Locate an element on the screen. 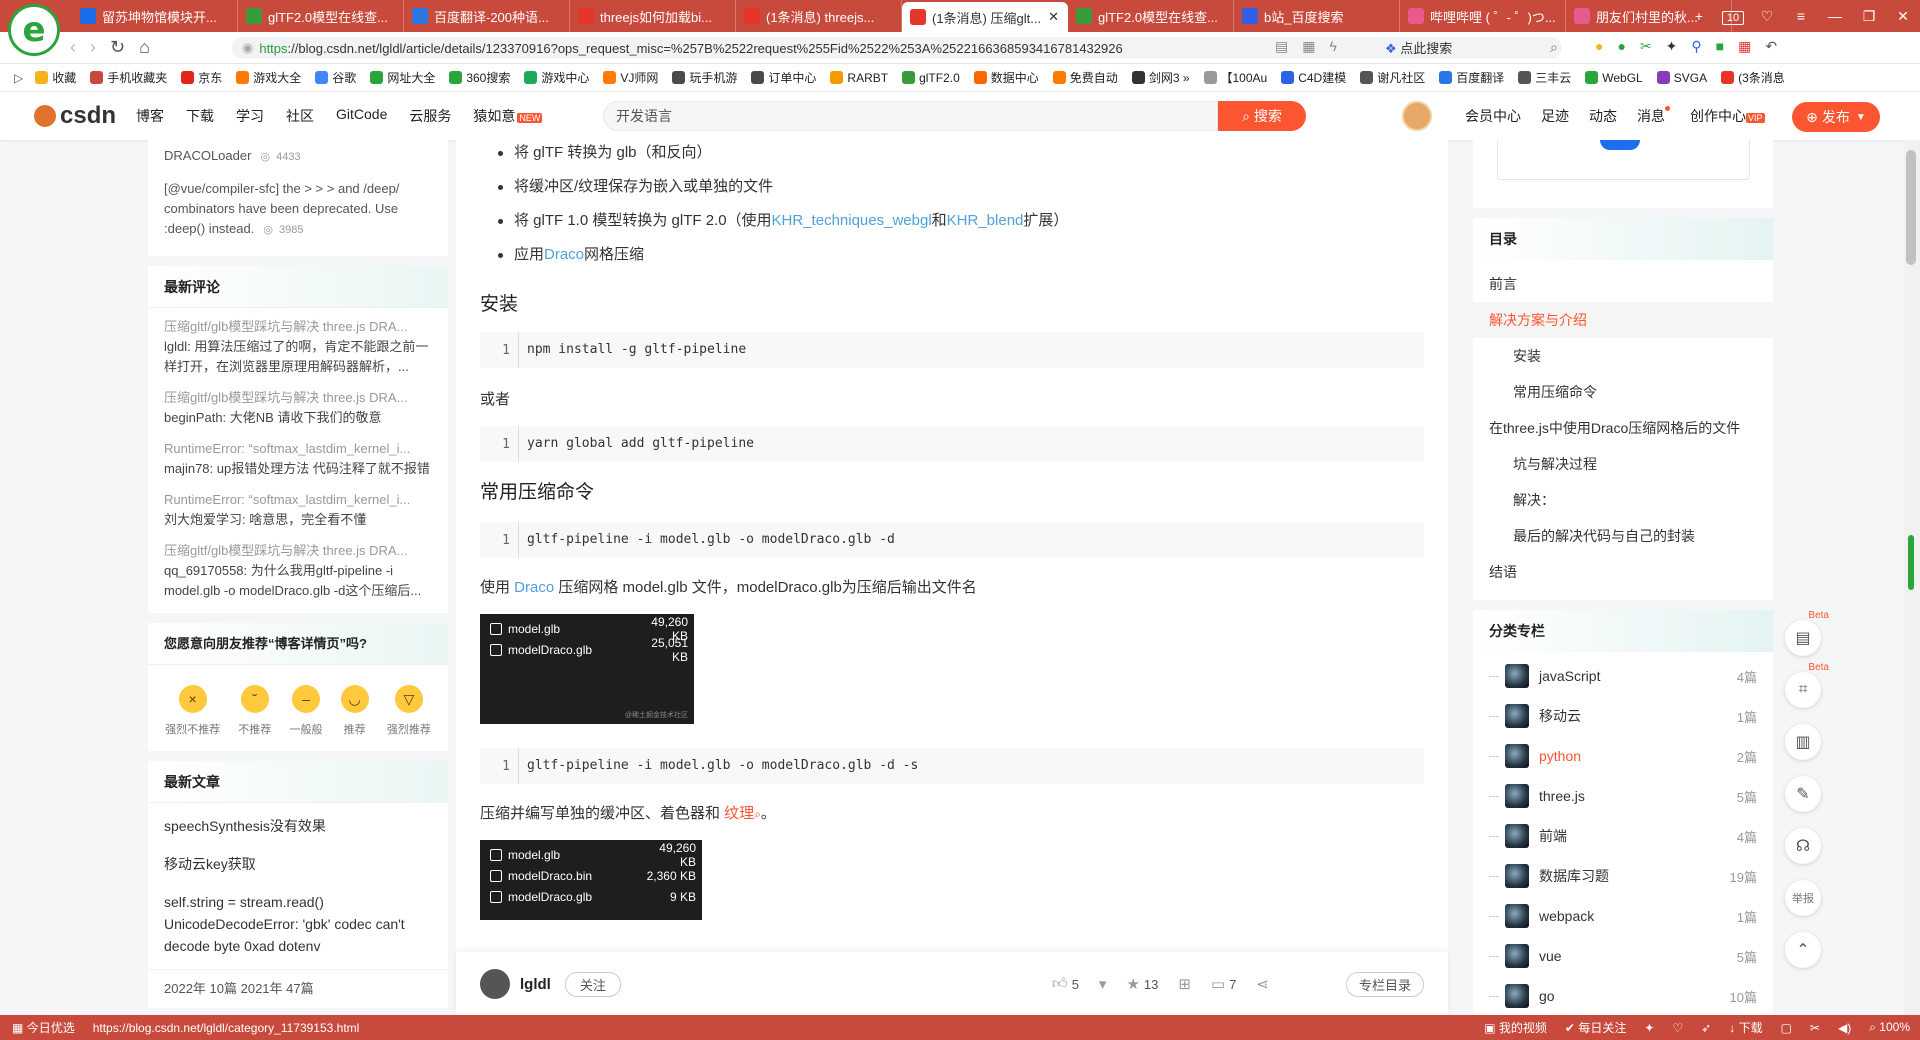 Image resolution: width=1920 pixels, height=1040 pixels. toc-item: 常用压缩命令 is located at coordinates (1623, 392).